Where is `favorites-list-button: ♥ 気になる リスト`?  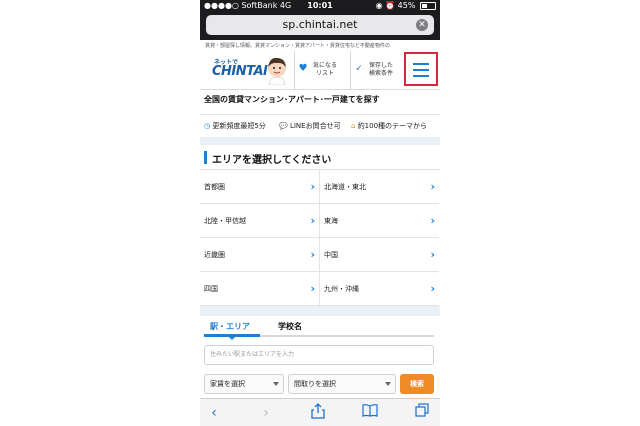 favorites-list-button: ♥ 気になる リスト is located at coordinates (319, 70).